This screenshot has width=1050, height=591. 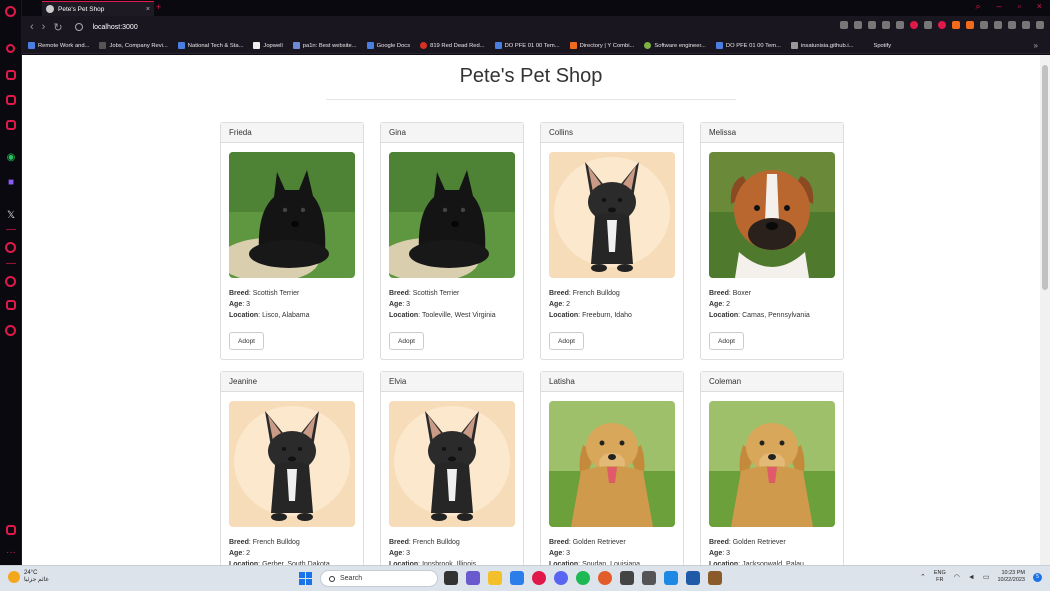 I want to click on scrollbar-thumb, so click(x=1045, y=177).